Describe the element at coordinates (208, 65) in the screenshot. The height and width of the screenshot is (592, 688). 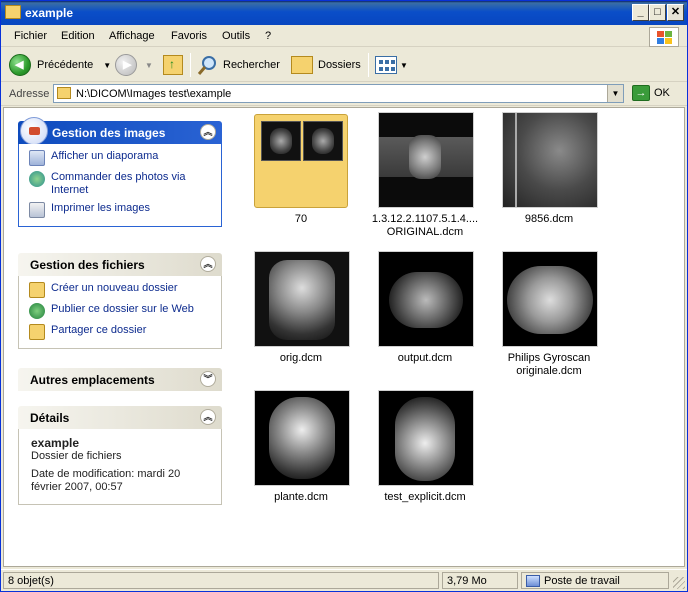
I see `search-icon` at that location.